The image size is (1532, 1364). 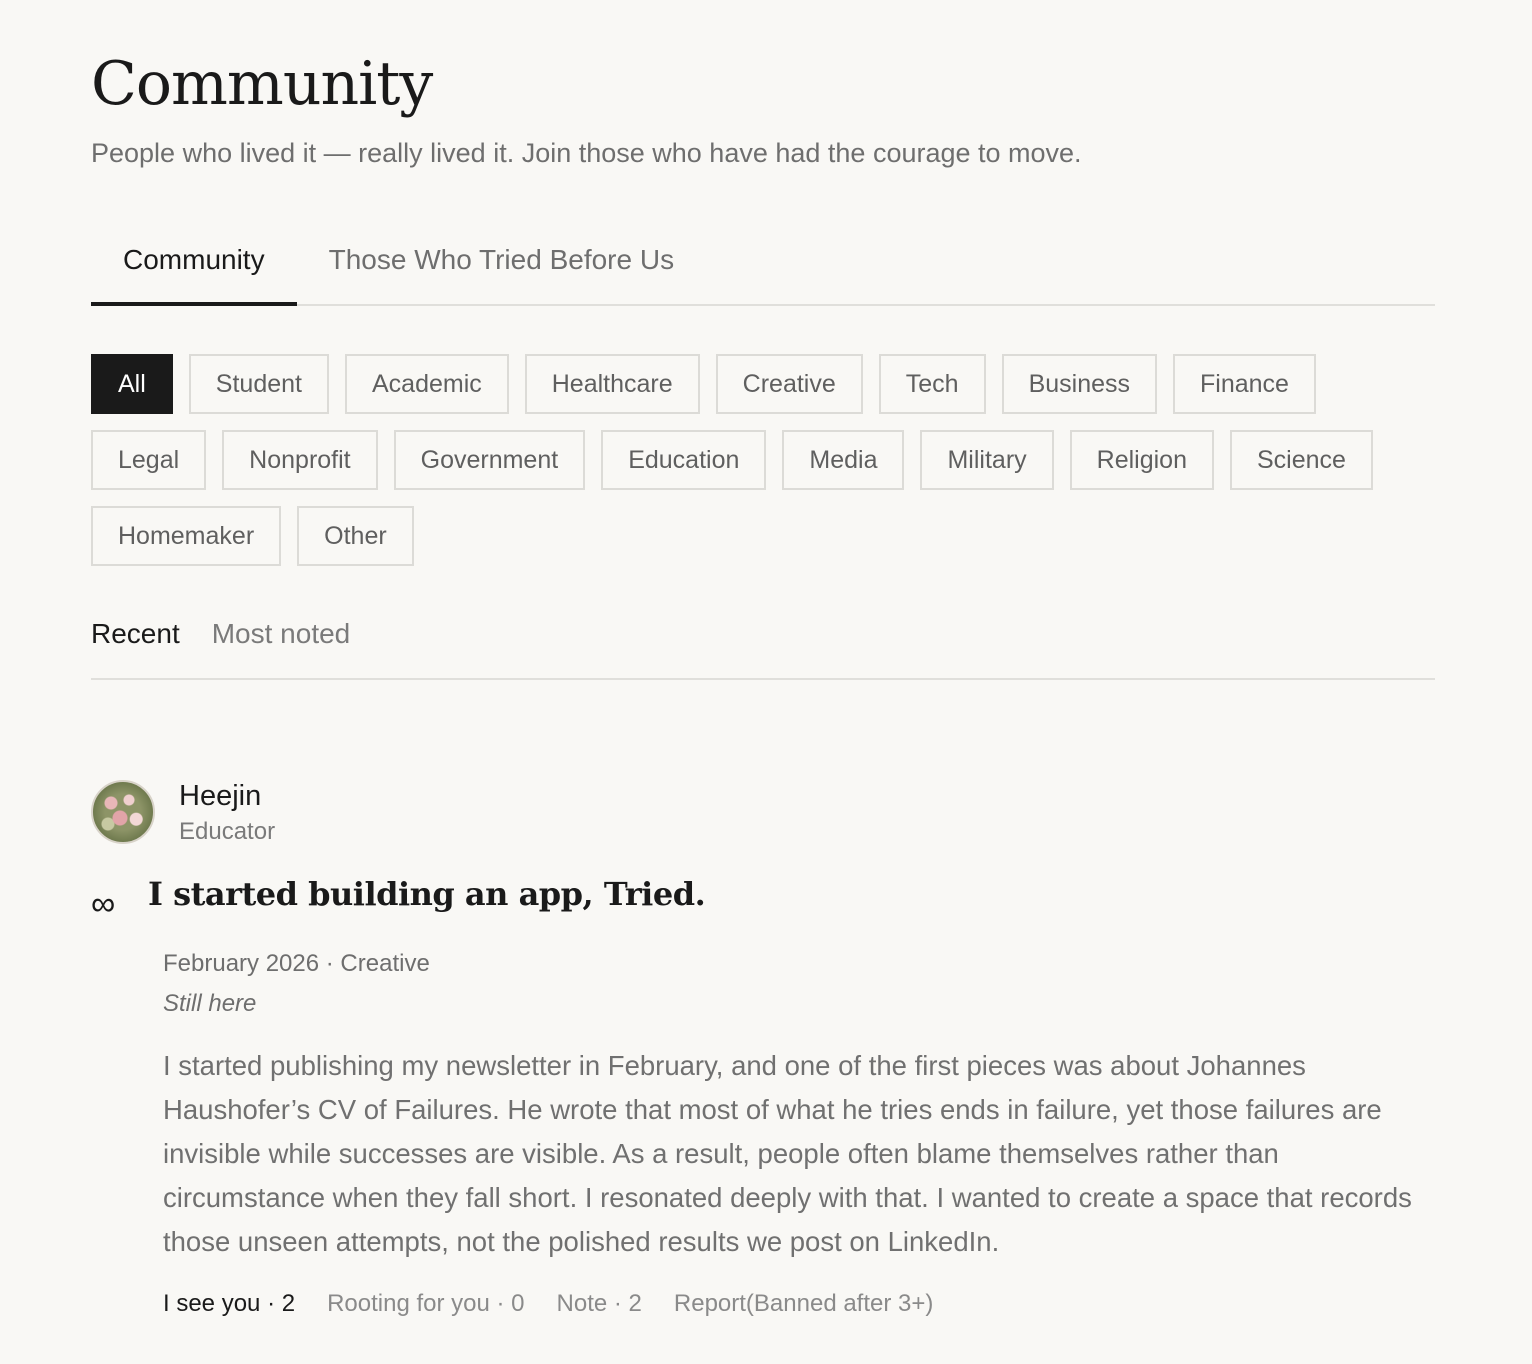 I want to click on chip-business: Business, so click(x=1079, y=384).